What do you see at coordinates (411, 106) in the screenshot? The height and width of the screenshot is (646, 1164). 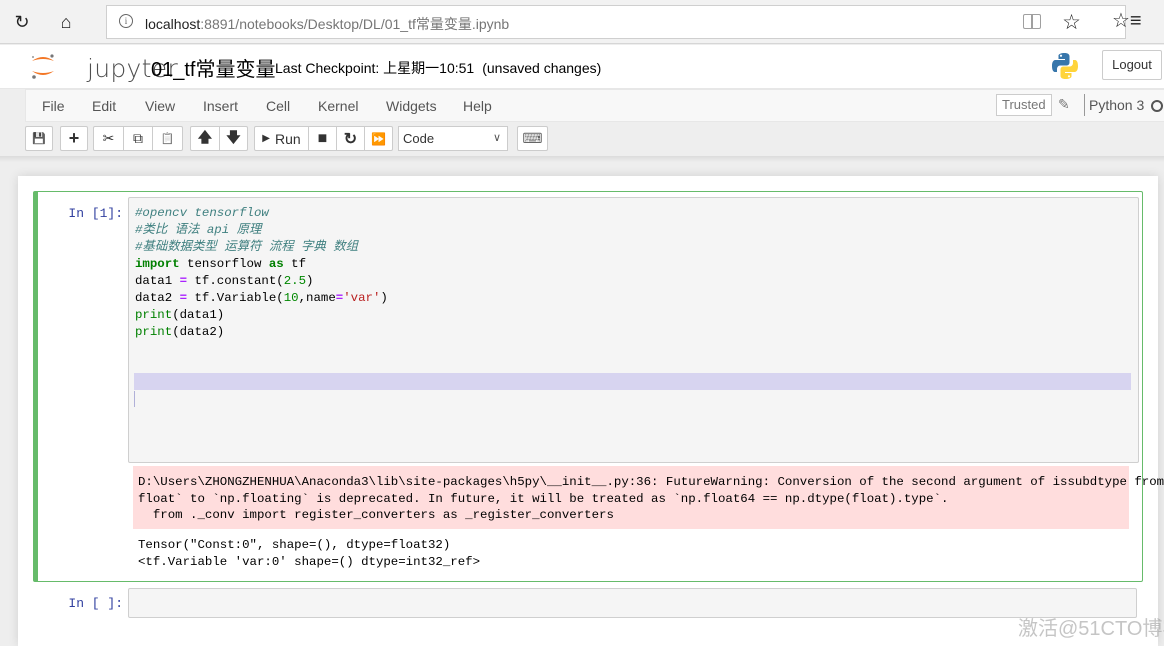 I see `menu-widgets: Widgets` at bounding box center [411, 106].